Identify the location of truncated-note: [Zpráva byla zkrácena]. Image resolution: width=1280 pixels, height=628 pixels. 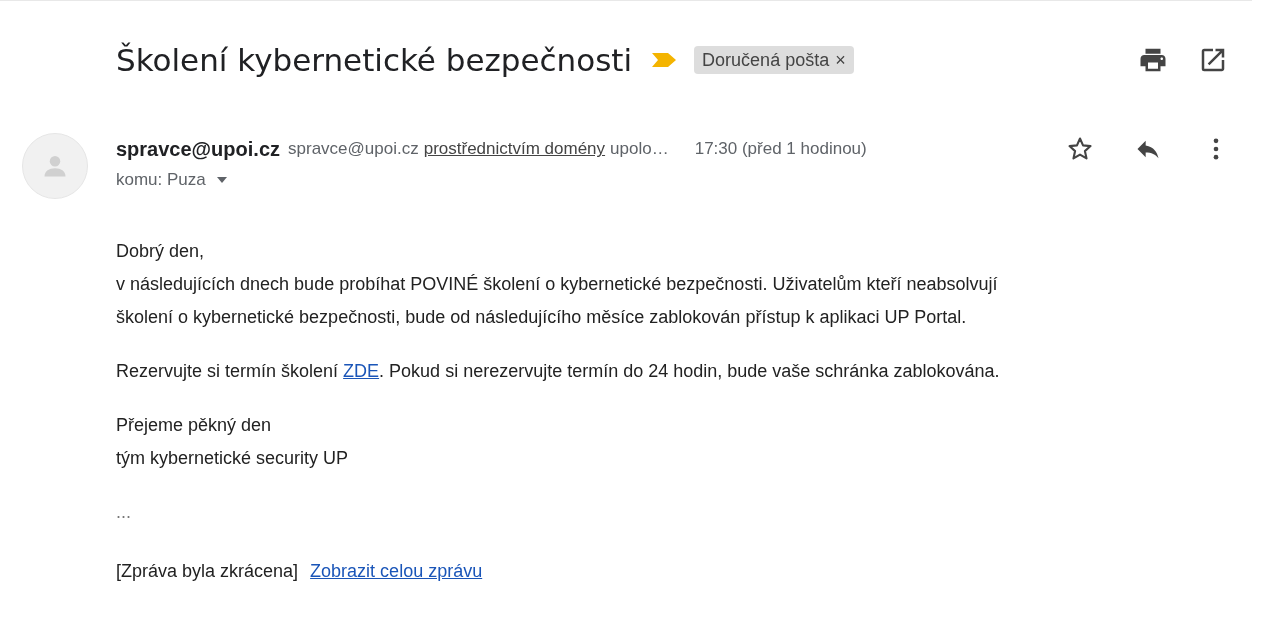
(207, 571).